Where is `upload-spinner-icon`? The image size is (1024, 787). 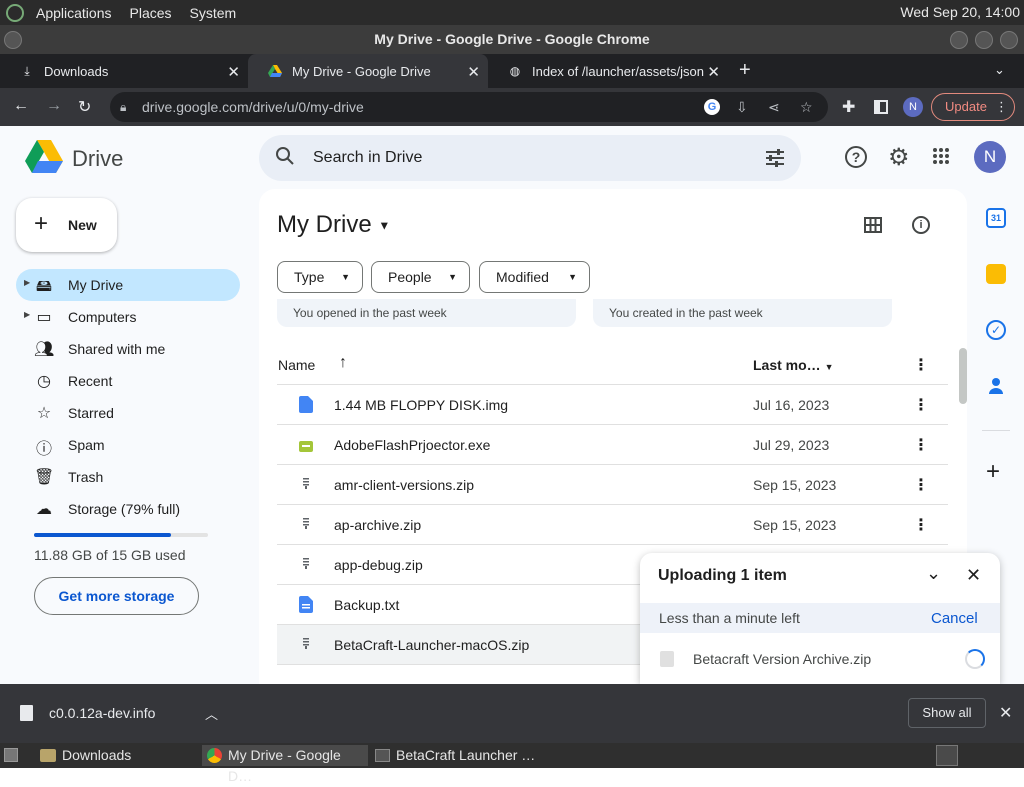
upload-spinner-icon is located at coordinates (975, 659).